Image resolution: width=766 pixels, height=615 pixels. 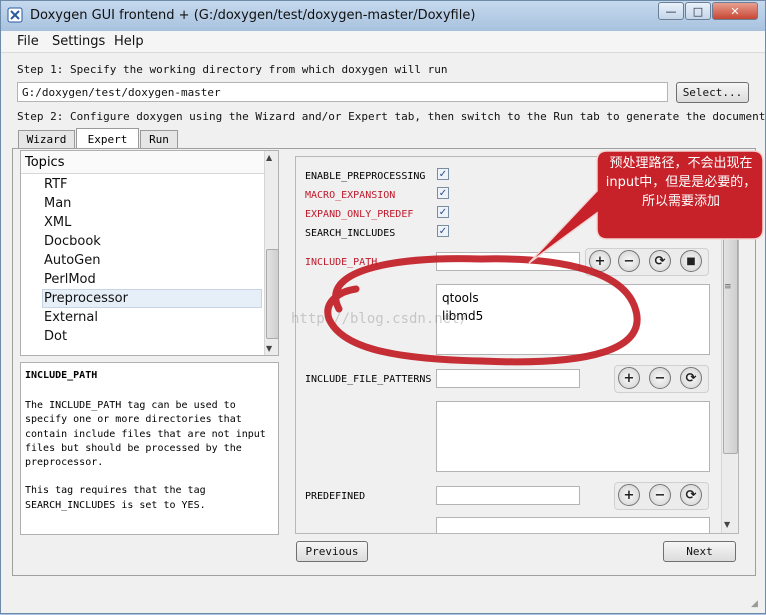 What do you see at coordinates (681, 182) in the screenshot?
I see `annotation-callout-text: 预处理路径，不会出现在input中，但是是必要的，所以需要添加` at bounding box center [681, 182].